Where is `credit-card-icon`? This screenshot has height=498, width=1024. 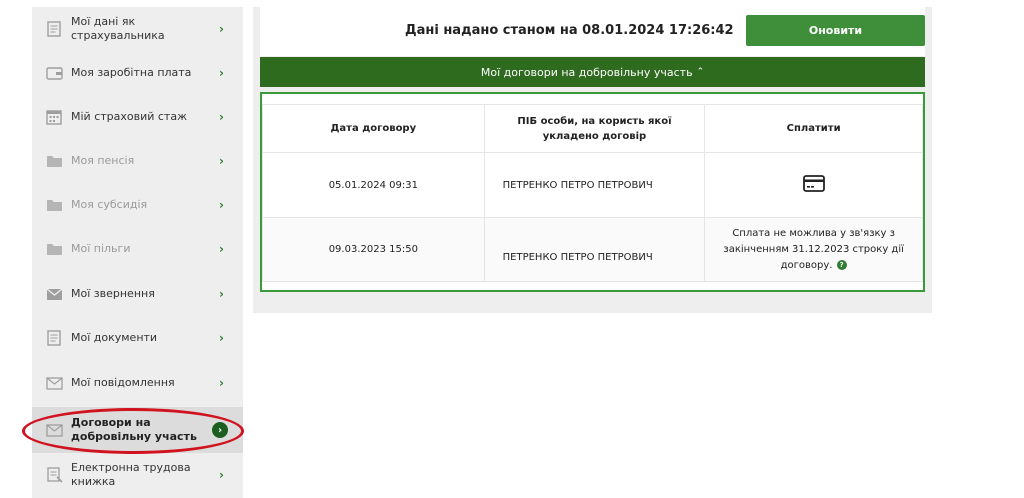 credit-card-icon is located at coordinates (813, 185).